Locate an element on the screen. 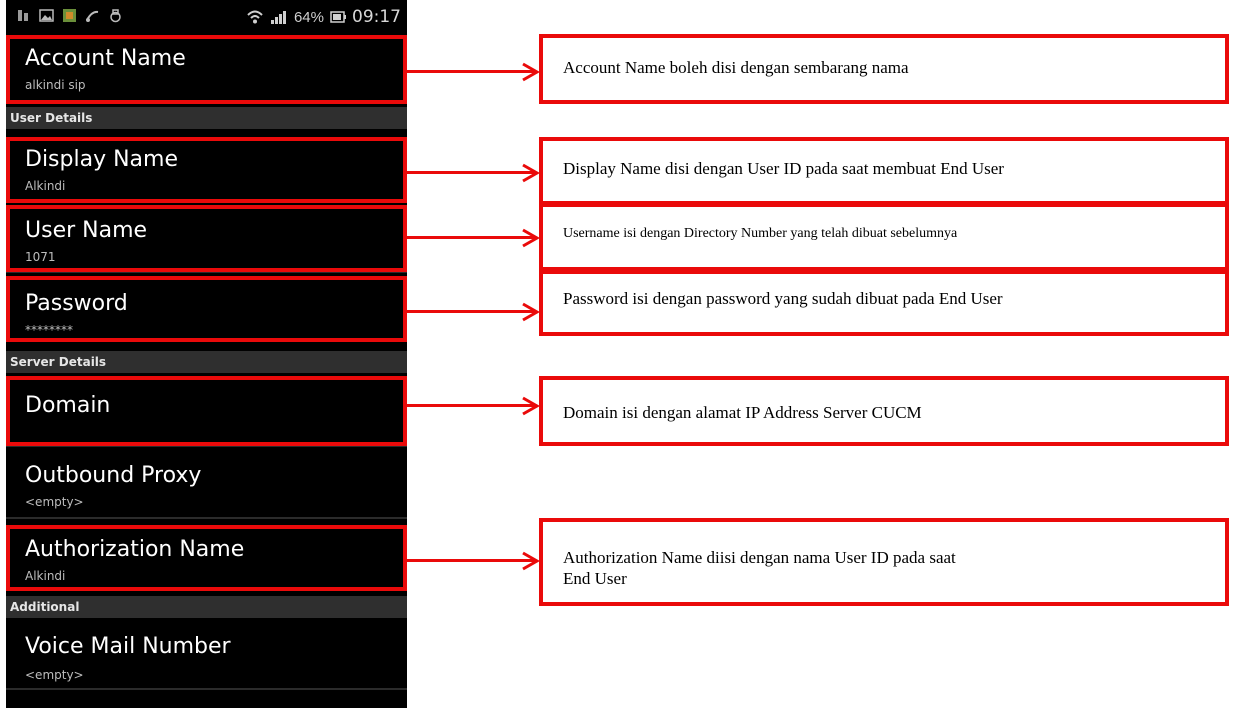 This screenshot has height=708, width=1237. notification-icon is located at coordinates (23, 15).